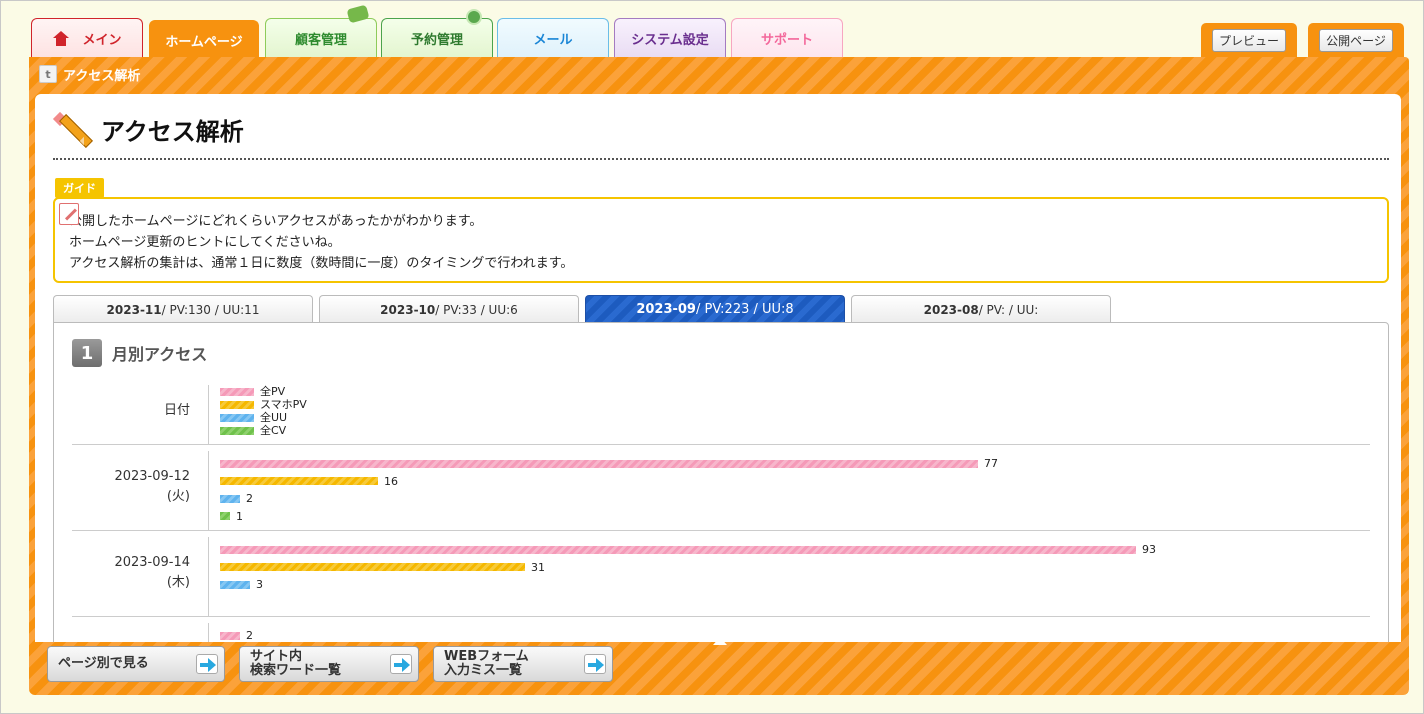  I want to click on bar-line-pv: 77, so click(790, 464).